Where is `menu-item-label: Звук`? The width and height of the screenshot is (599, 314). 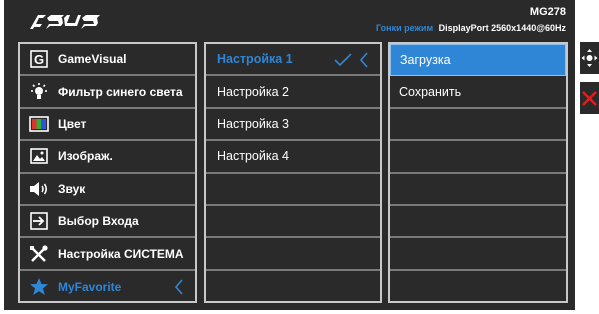
menu-item-label: Звук is located at coordinates (72, 188).